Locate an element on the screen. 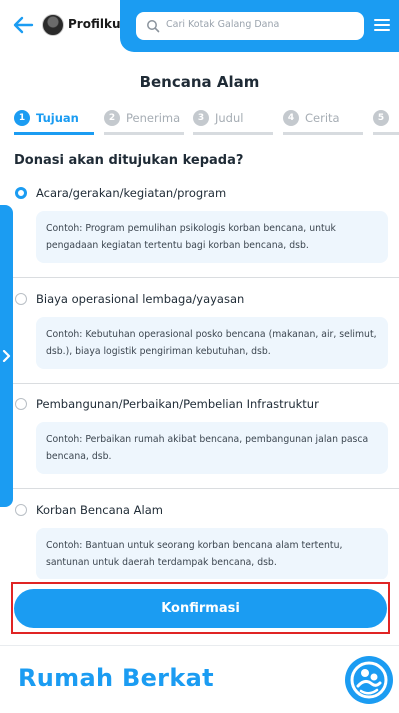  search-icon is located at coordinates (153, 26).